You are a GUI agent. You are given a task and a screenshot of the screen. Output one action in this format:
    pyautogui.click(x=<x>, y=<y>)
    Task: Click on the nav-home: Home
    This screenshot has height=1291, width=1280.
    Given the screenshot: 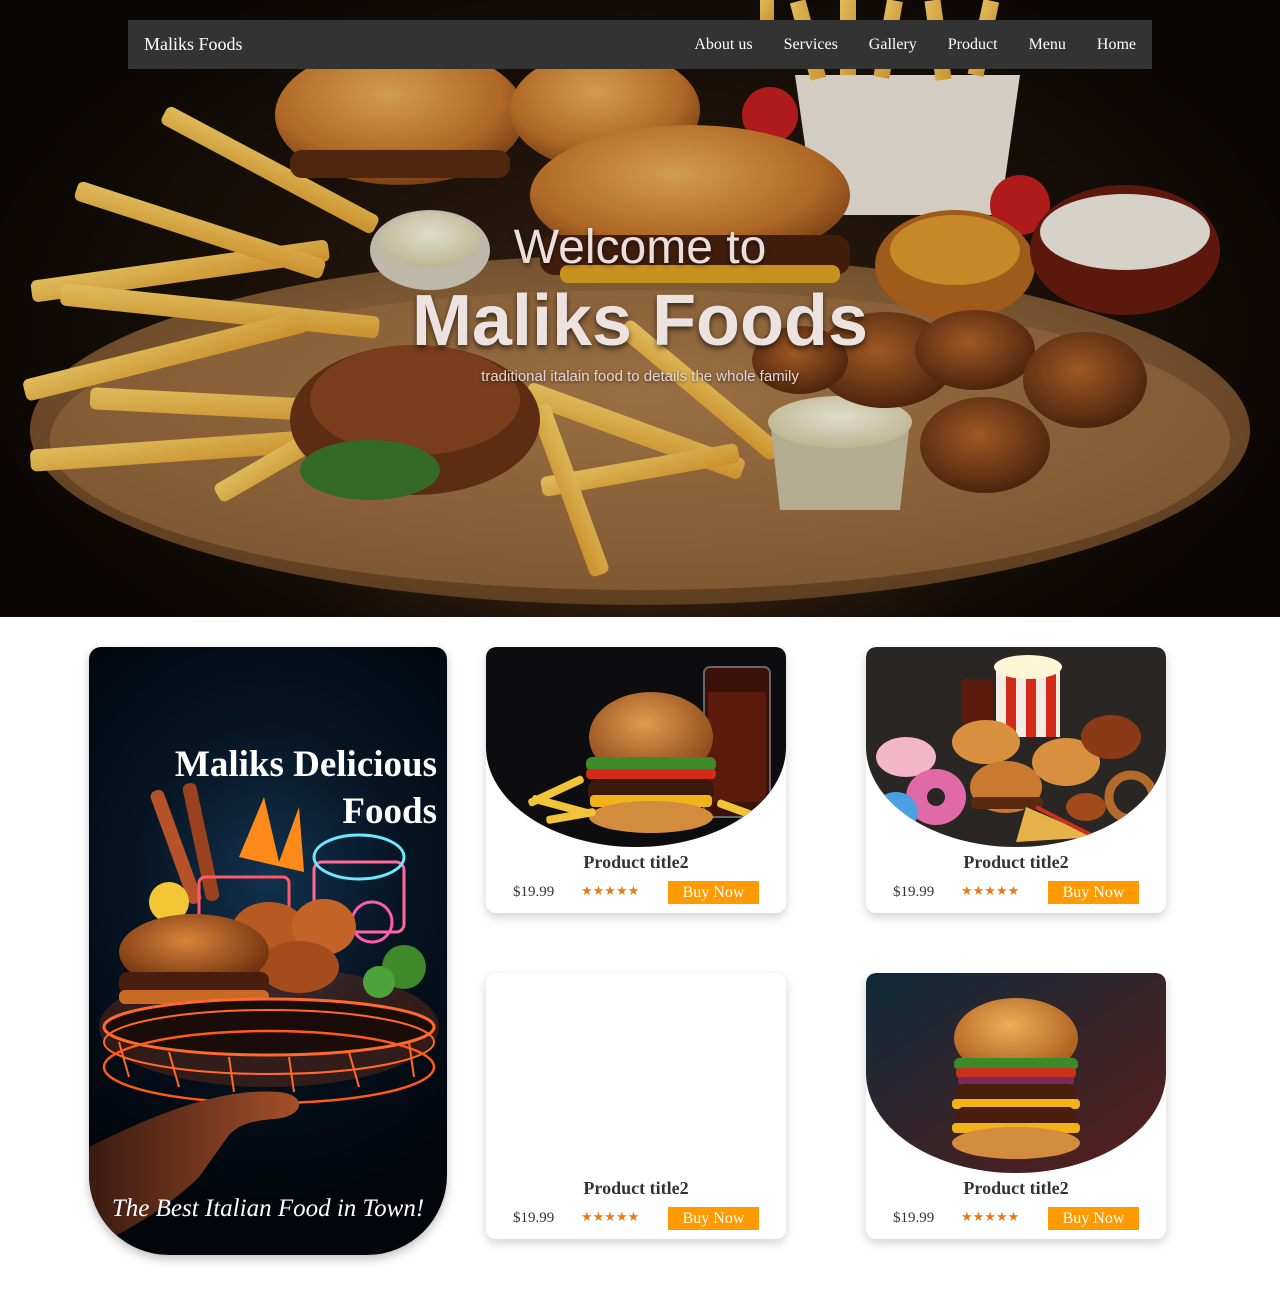 What is the action you would take?
    pyautogui.click(x=1108, y=44)
    